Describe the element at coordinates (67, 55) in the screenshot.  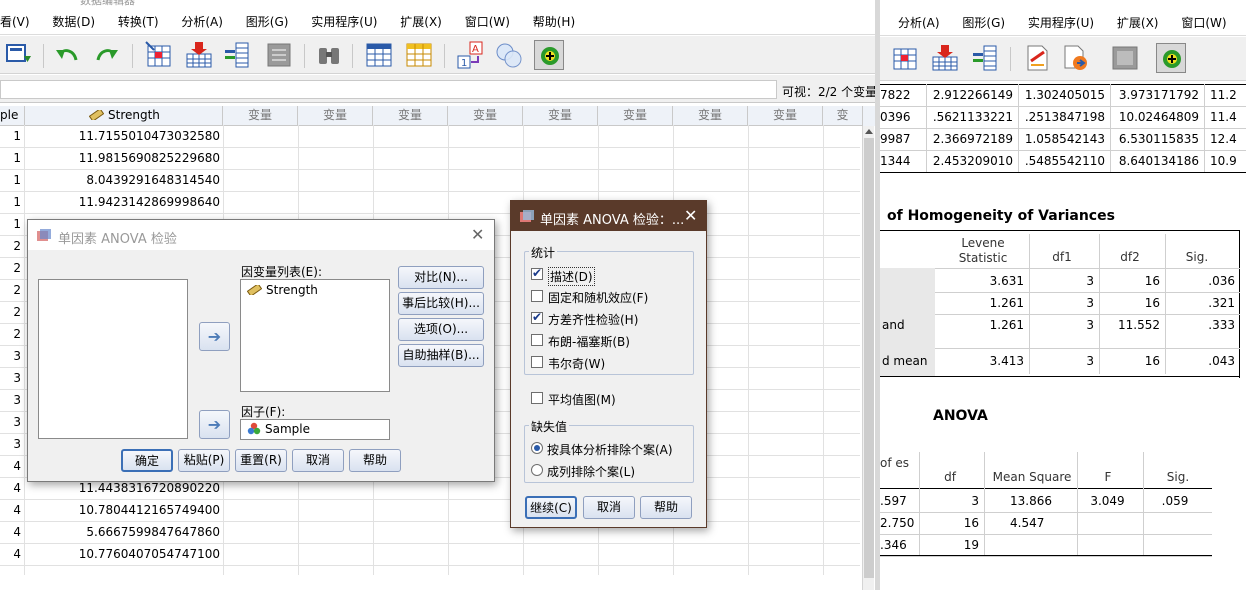
I see `undo-icon` at that location.